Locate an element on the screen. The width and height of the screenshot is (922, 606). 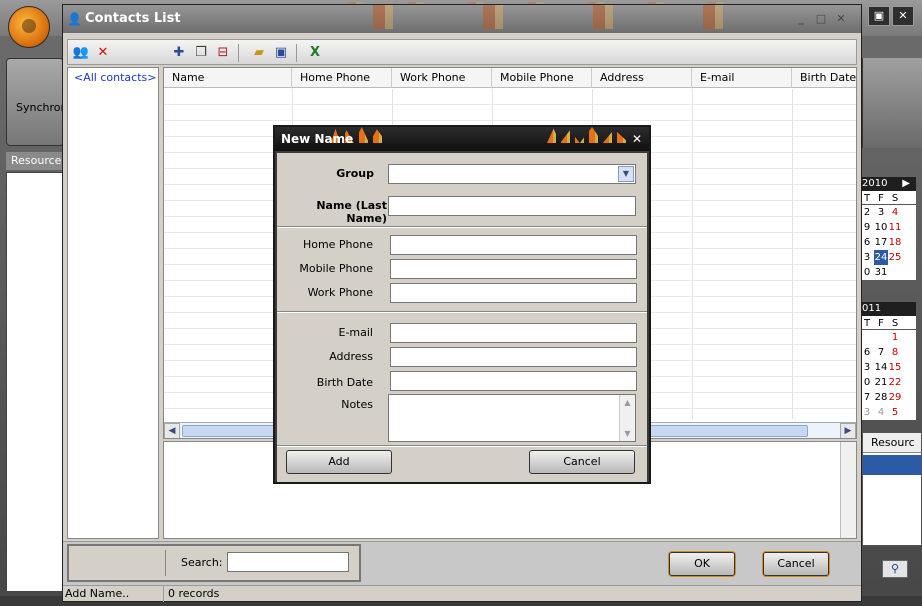
notes-textarea: ▲ ▼ is located at coordinates (512, 418).